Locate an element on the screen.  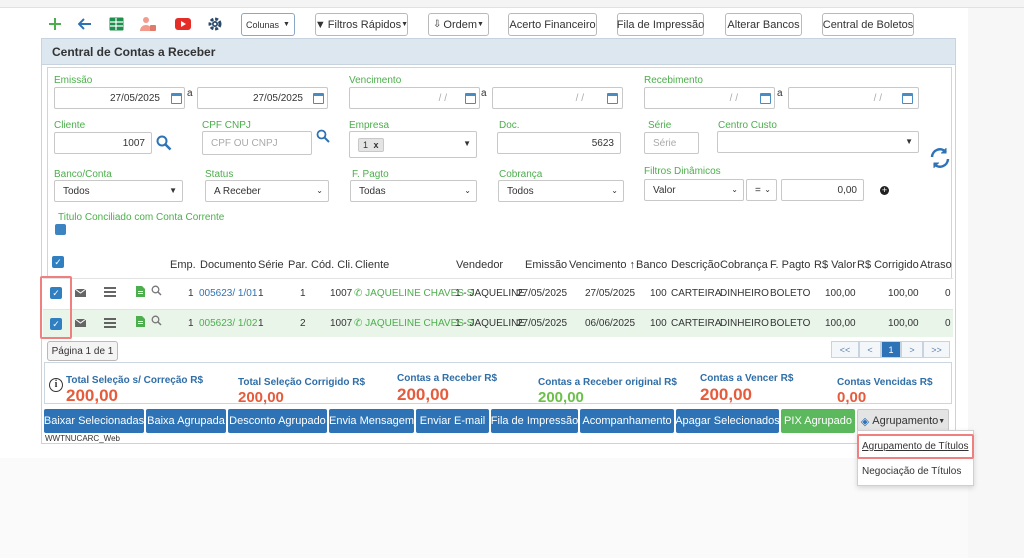
send-message-button: Envia Mensagem is located at coordinates (371, 421).